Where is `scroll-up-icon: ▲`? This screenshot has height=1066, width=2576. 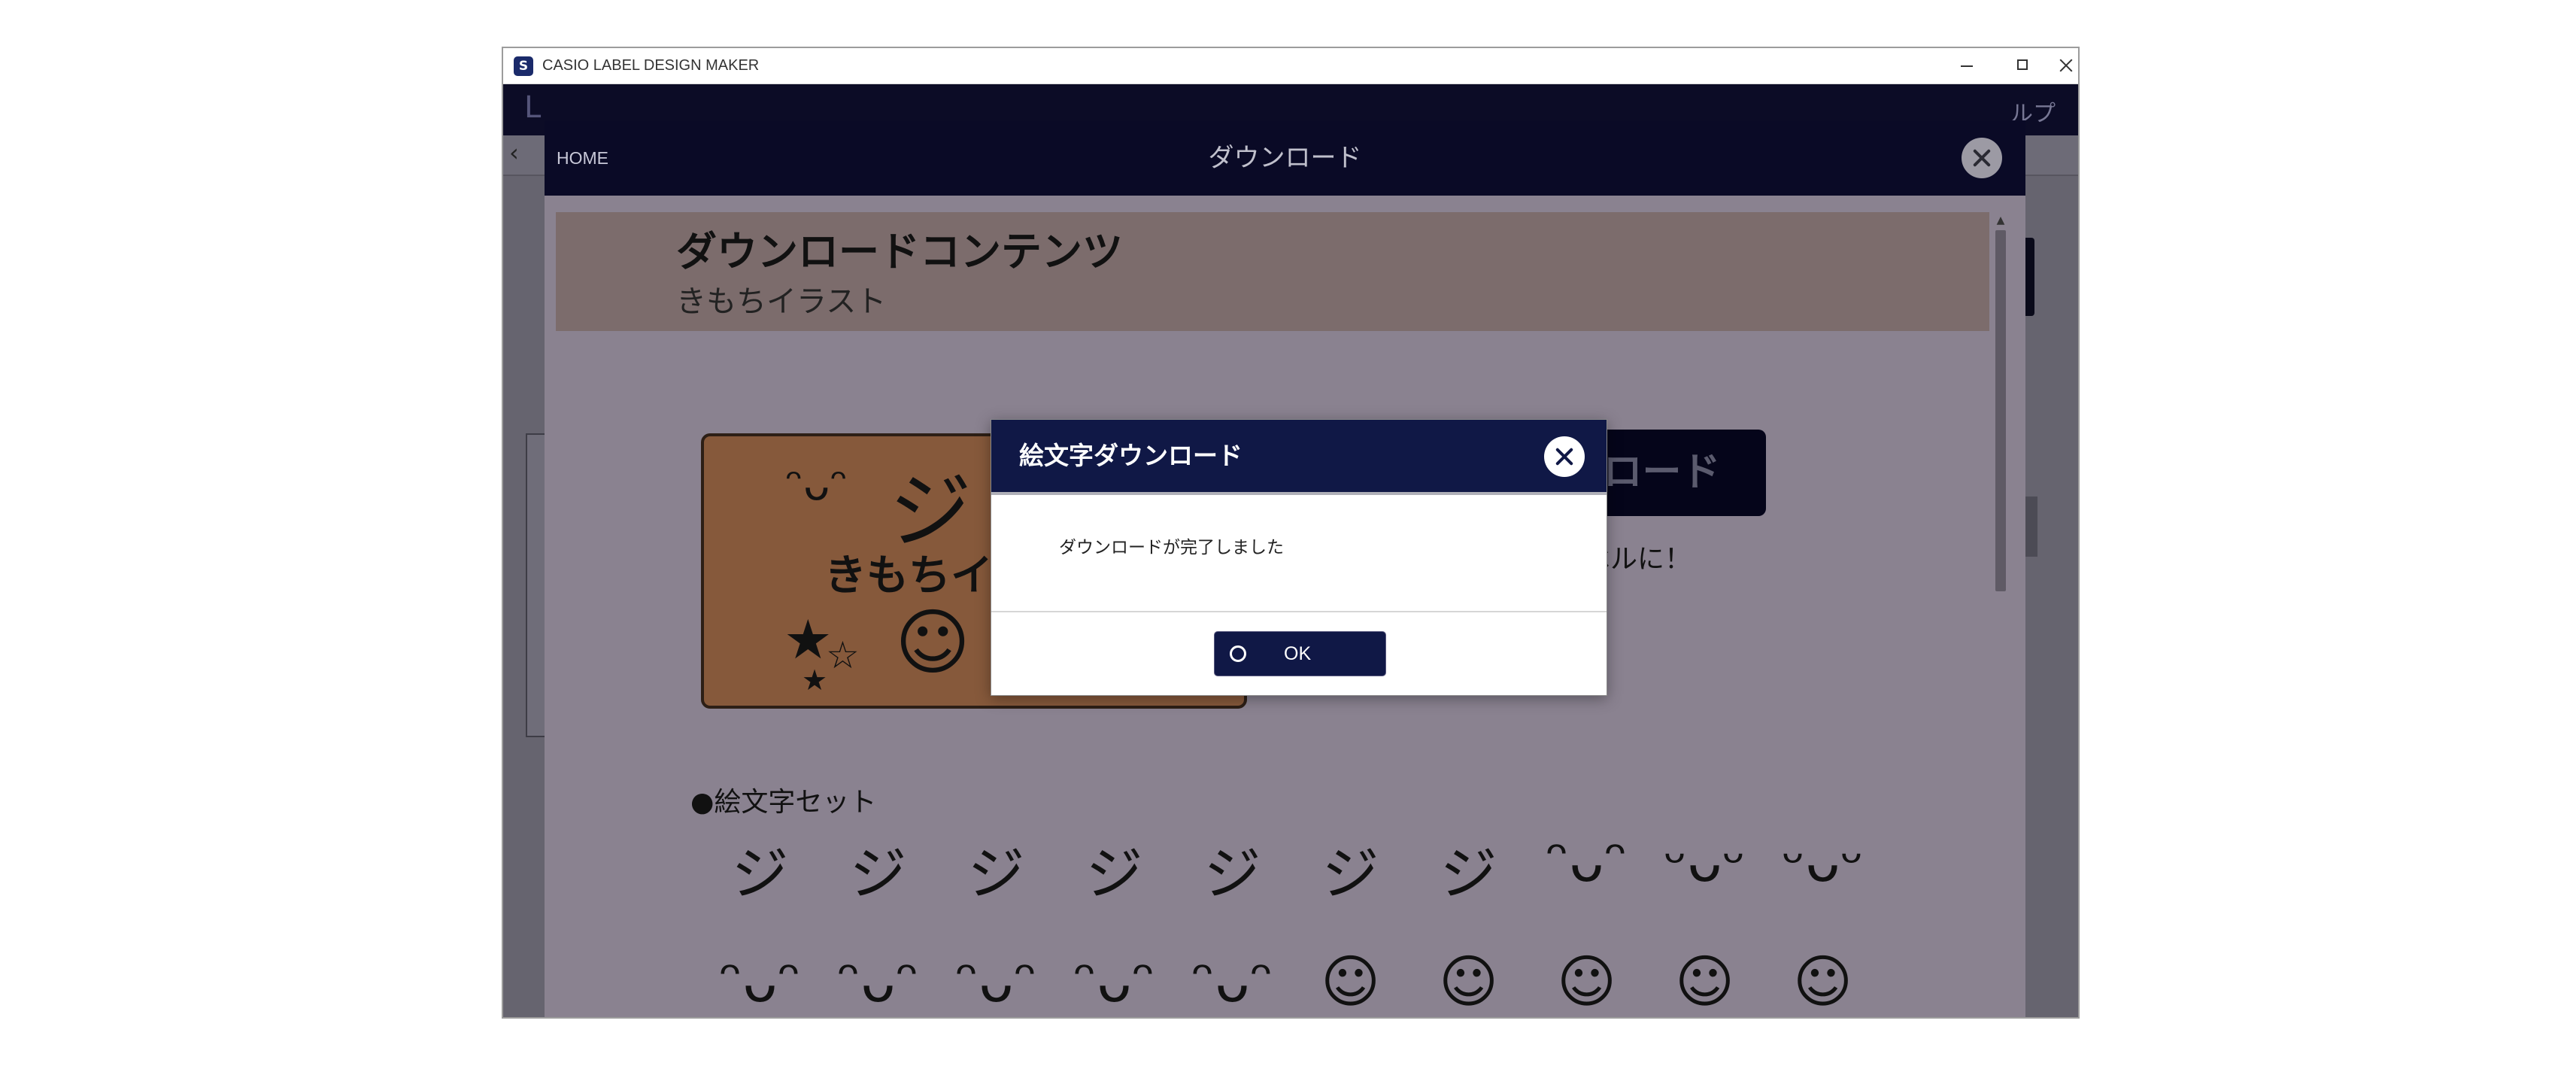 scroll-up-icon: ▲ is located at coordinates (2000, 221).